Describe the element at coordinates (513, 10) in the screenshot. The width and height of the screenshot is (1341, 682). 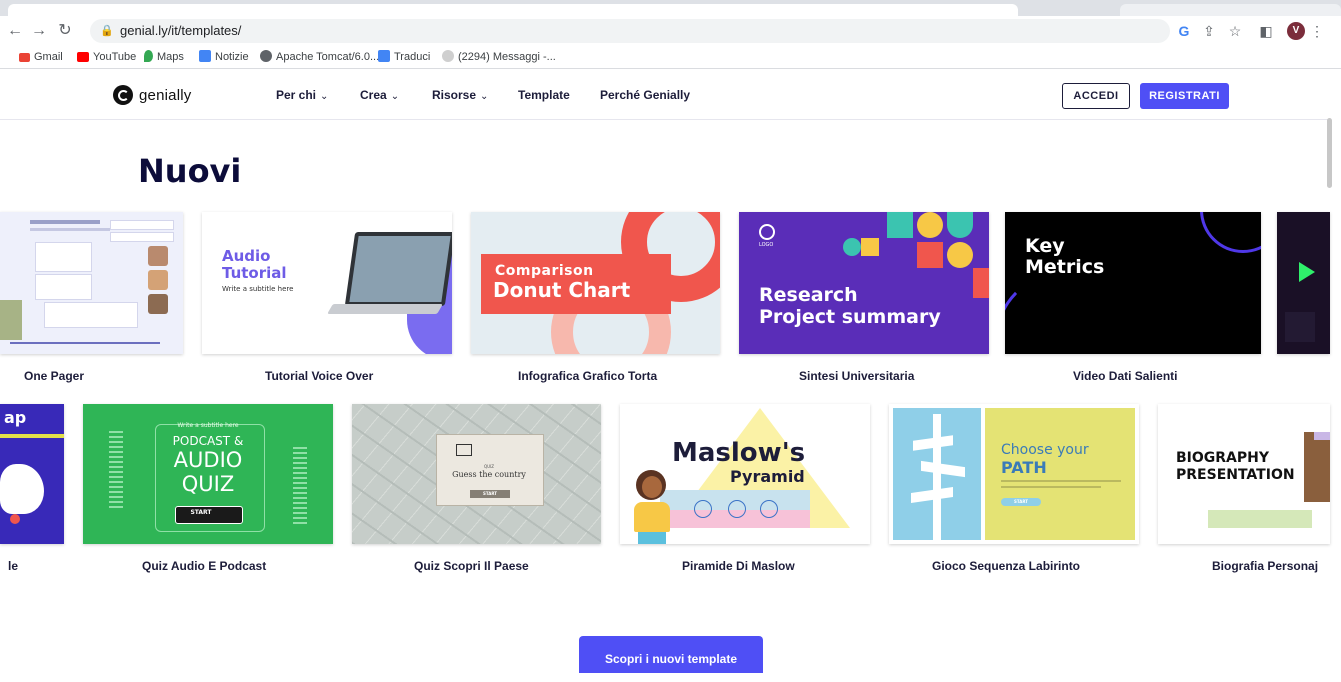
I see `active-tab` at that location.